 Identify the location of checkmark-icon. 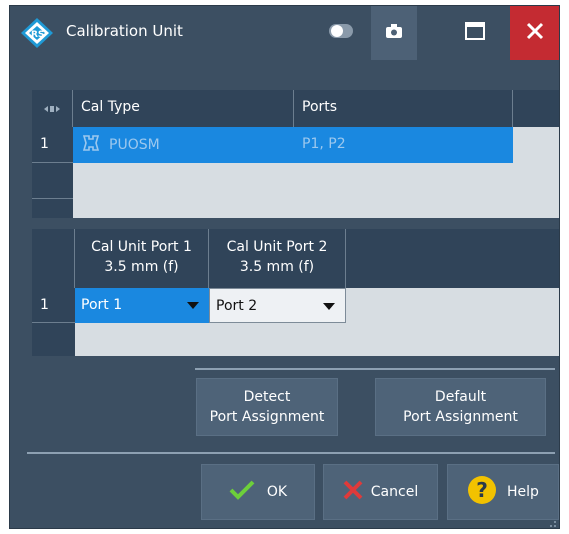
(242, 492).